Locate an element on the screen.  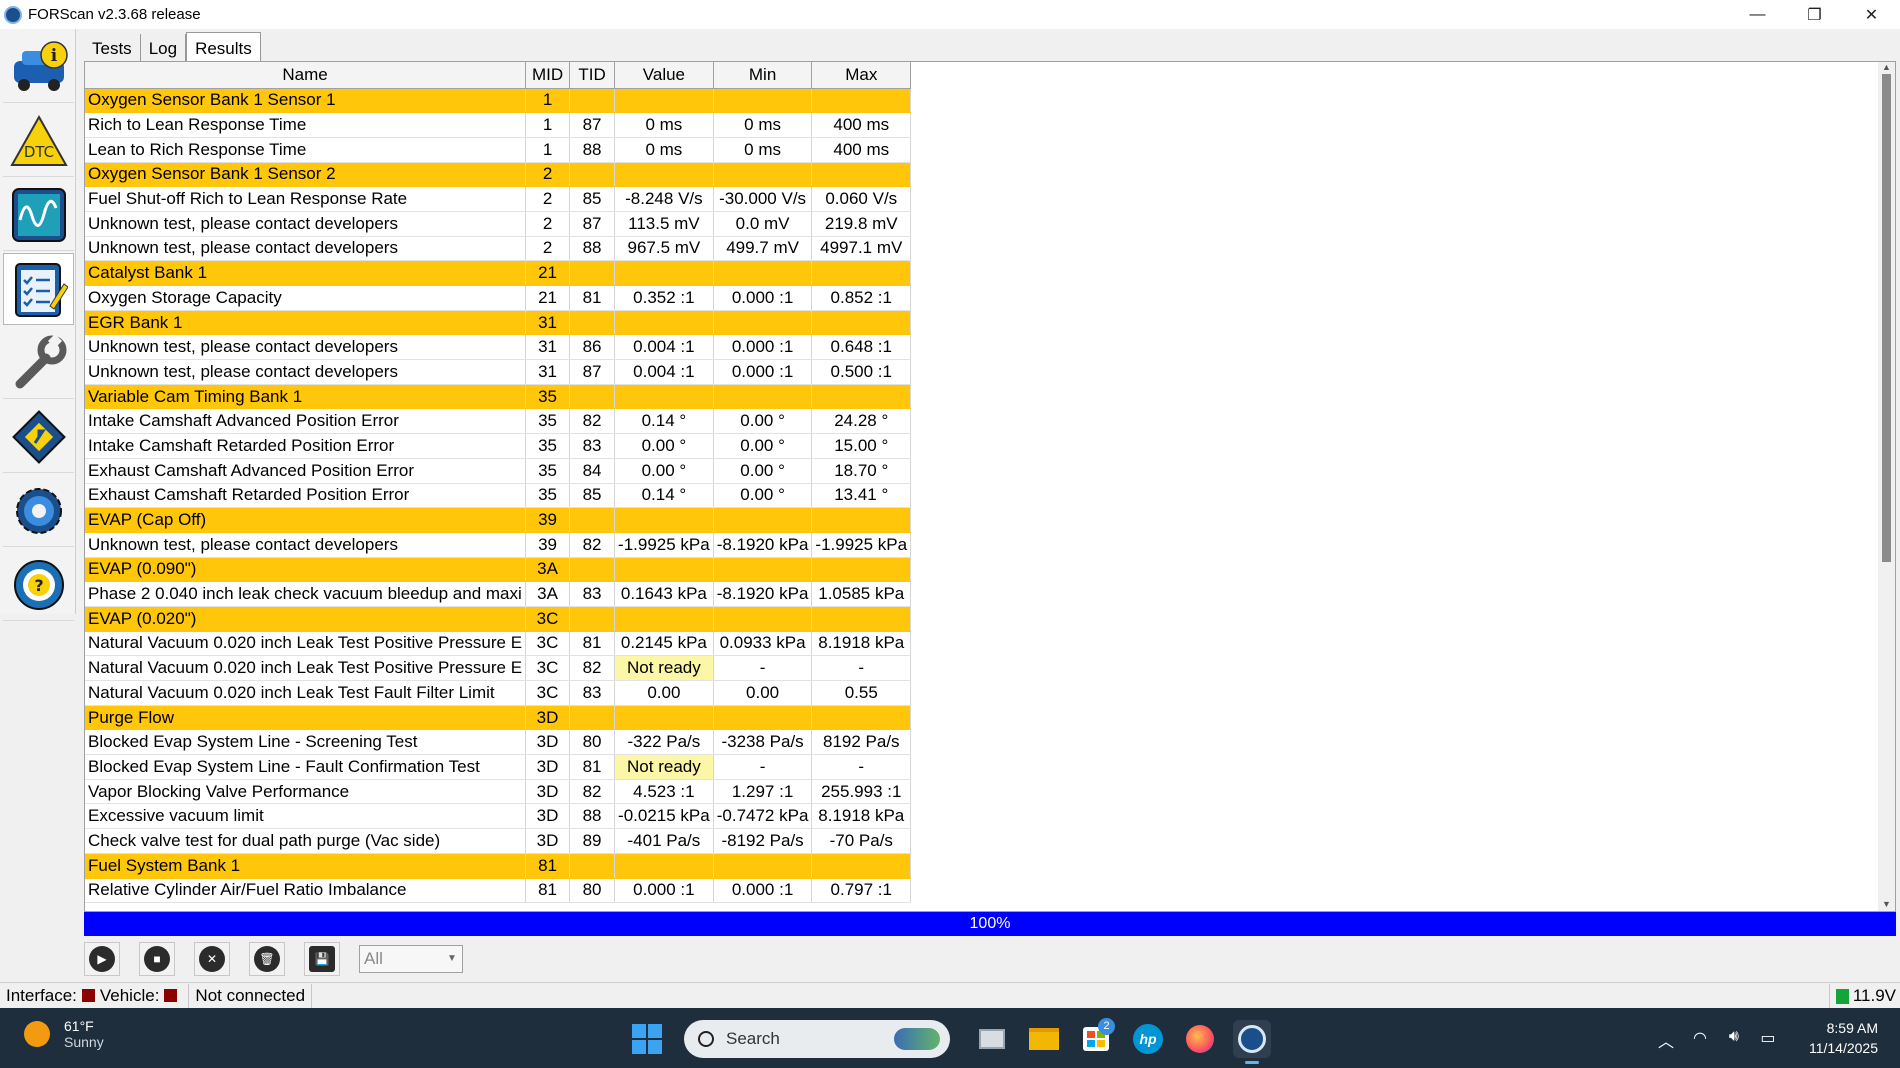
hp-icon: hp is located at coordinates (1148, 1039).